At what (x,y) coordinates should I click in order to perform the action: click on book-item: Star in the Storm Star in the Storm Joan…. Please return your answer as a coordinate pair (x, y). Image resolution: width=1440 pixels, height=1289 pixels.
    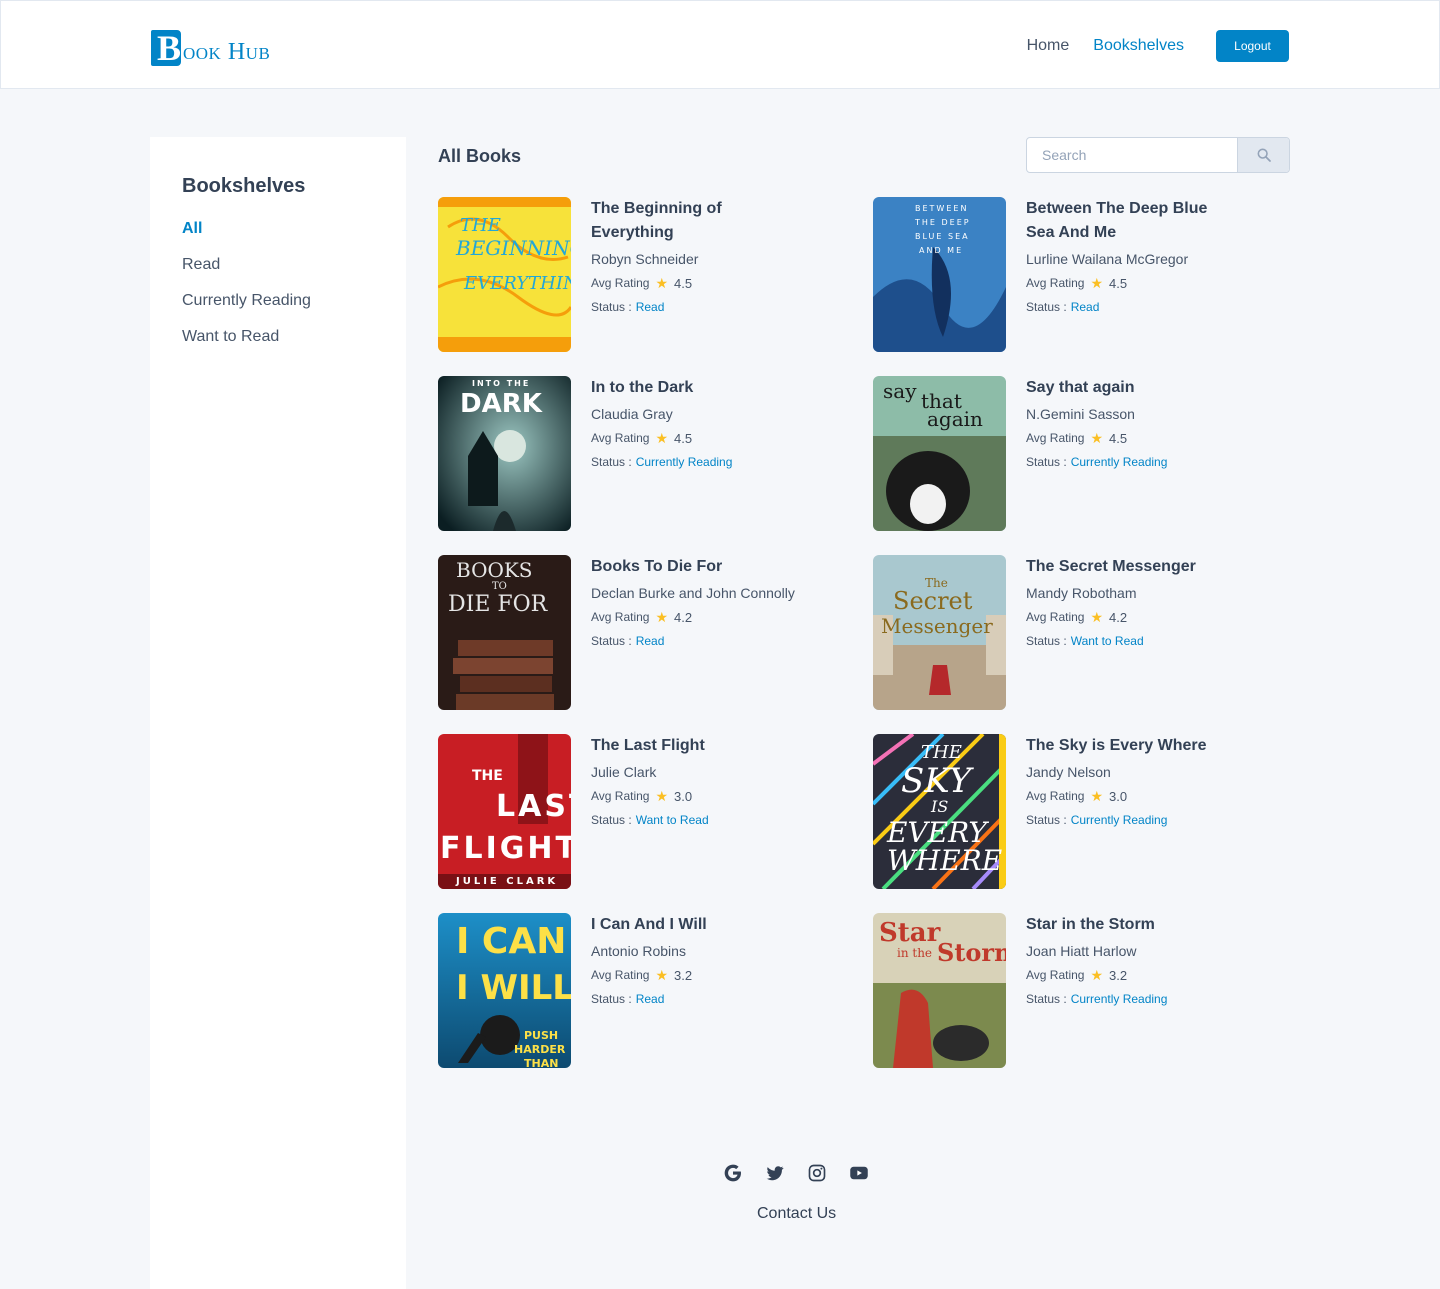
    Looking at the image, I should click on (1081, 990).